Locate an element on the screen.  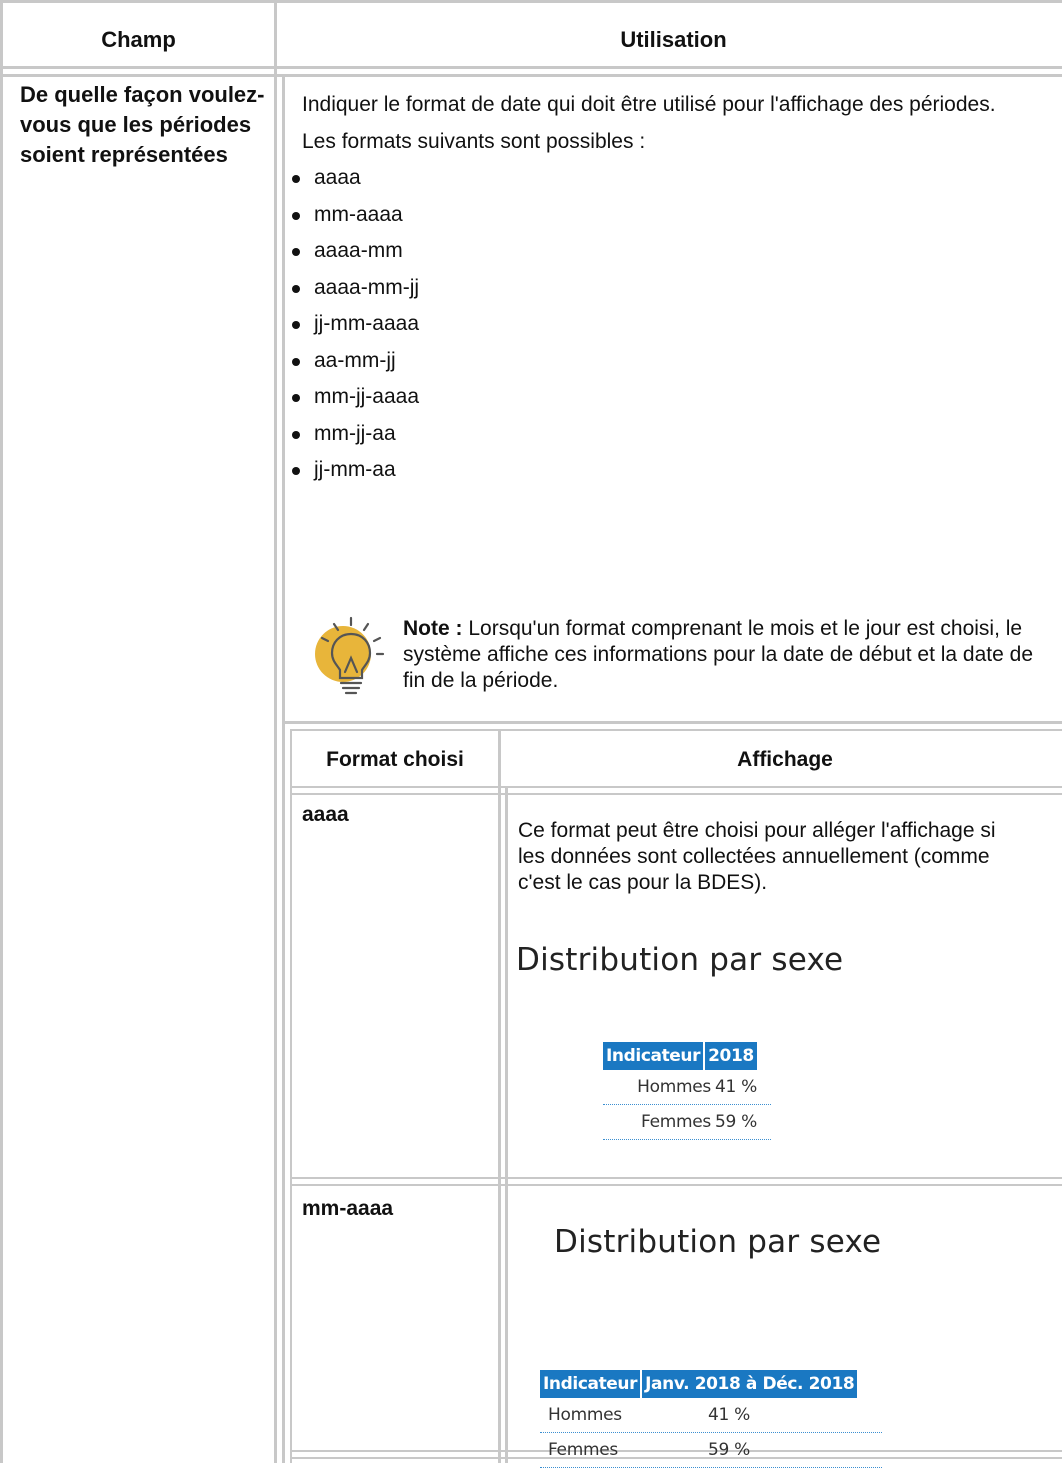
format-option: jj-mm-aaaa is located at coordinates (367, 323).